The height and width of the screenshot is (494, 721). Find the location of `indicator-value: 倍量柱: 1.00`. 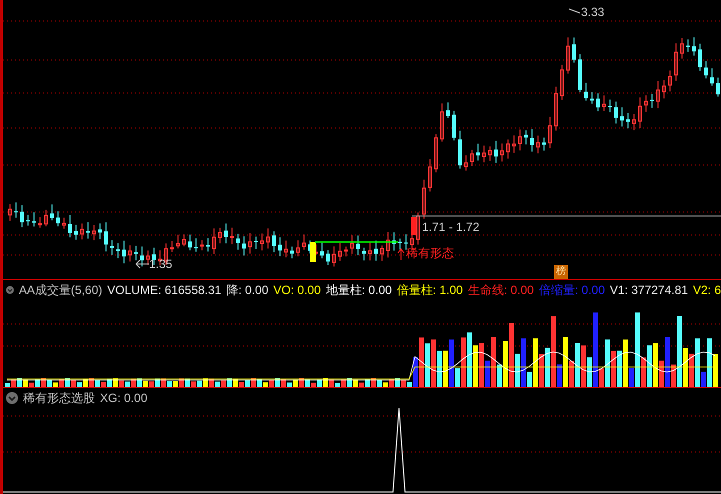

indicator-value: 倍量柱: 1.00 is located at coordinates (429, 290).